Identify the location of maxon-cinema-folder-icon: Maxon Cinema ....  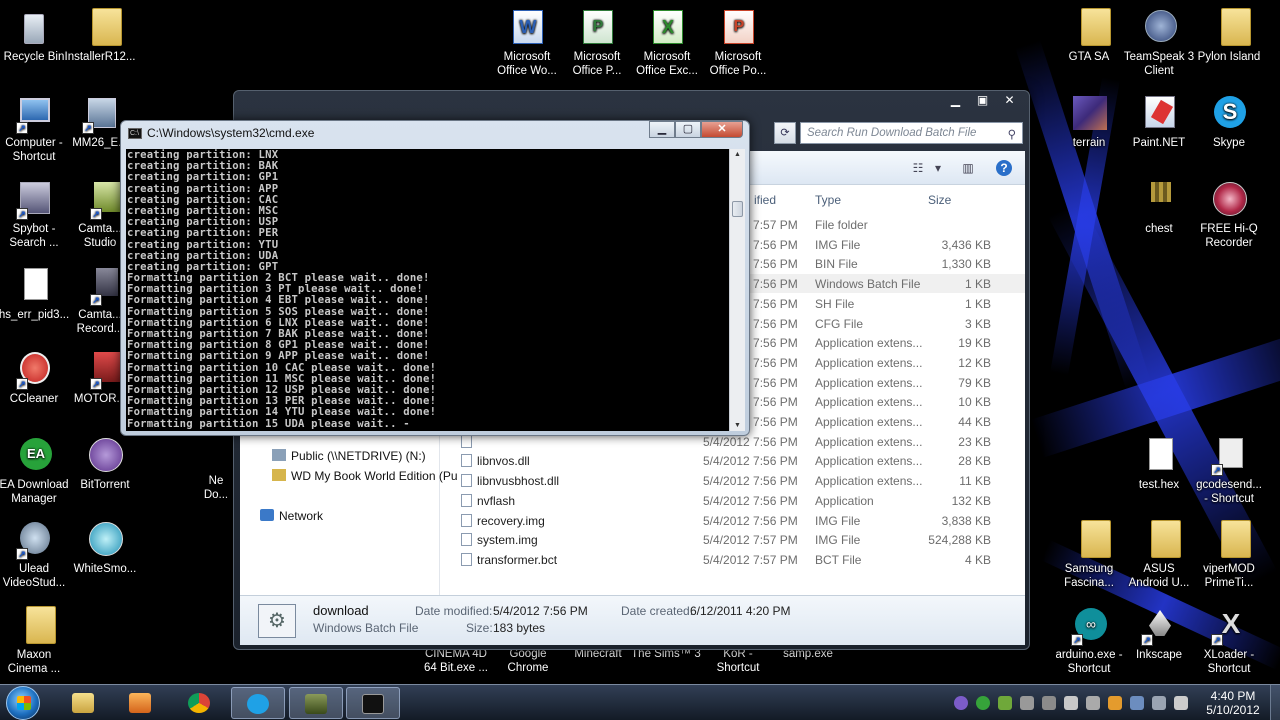
(35, 641).